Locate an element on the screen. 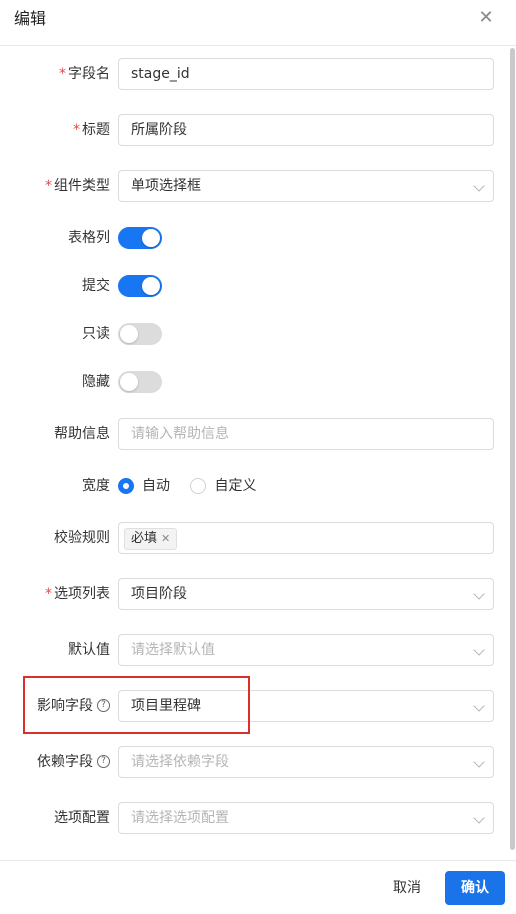 The width and height of the screenshot is (516, 914). form-row-option-config: 选项配置 请选择选项配置 is located at coordinates (255, 818).